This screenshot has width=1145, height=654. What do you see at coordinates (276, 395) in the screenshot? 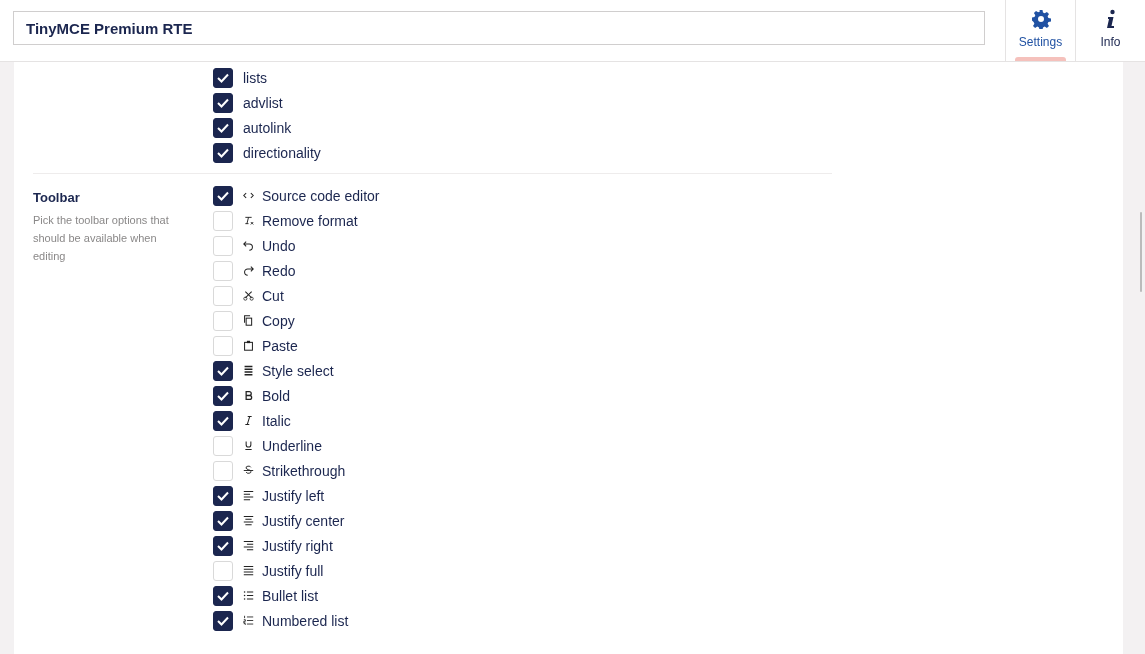
I see `option-label: Bold` at bounding box center [276, 395].